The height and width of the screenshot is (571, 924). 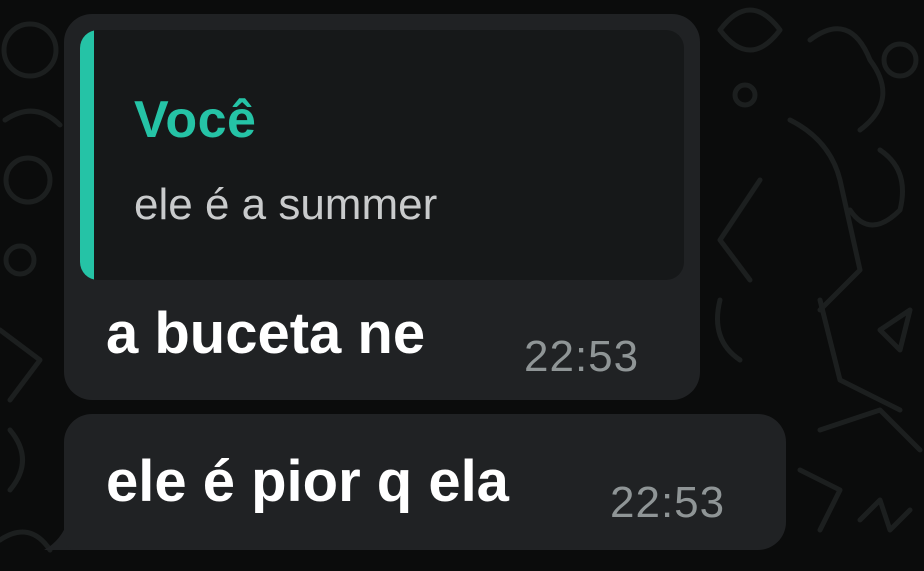 What do you see at coordinates (286, 204) in the screenshot?
I see `quote-text: ele é a summer` at bounding box center [286, 204].